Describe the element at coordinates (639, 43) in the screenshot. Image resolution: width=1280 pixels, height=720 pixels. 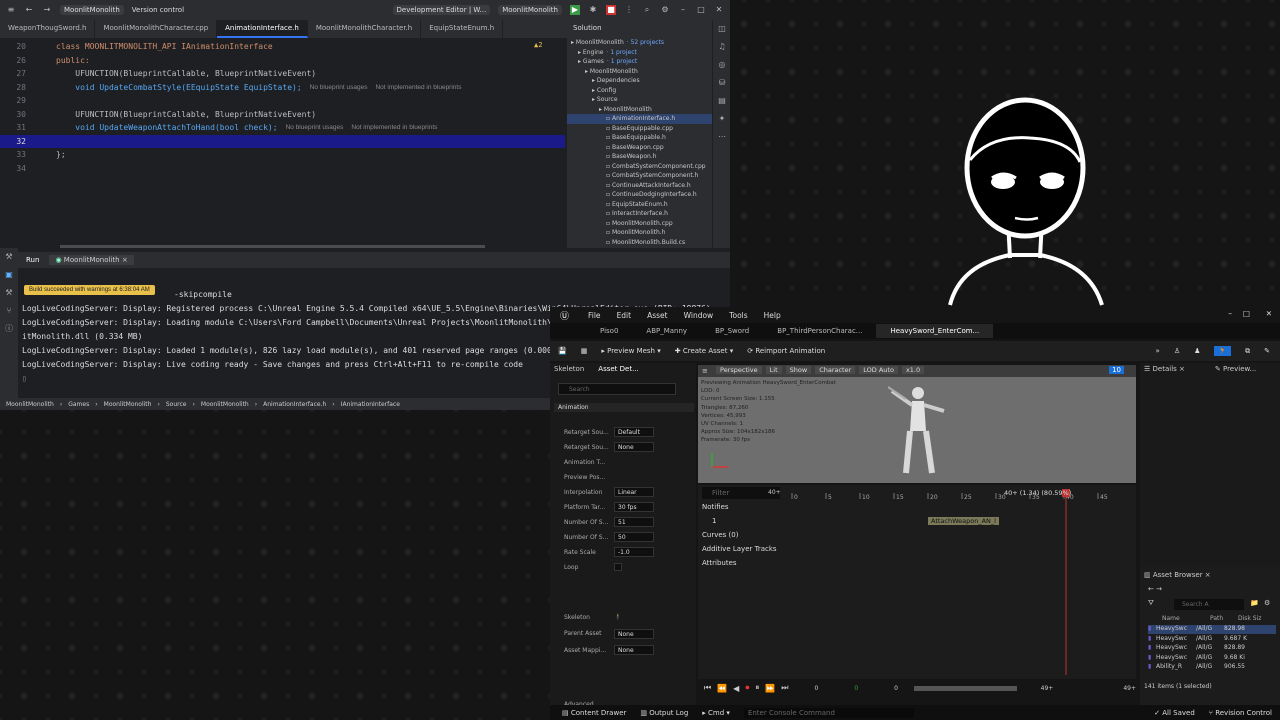
I see `solution-tree-item: ▸ MoonlitMonolith · 52 projects` at that location.